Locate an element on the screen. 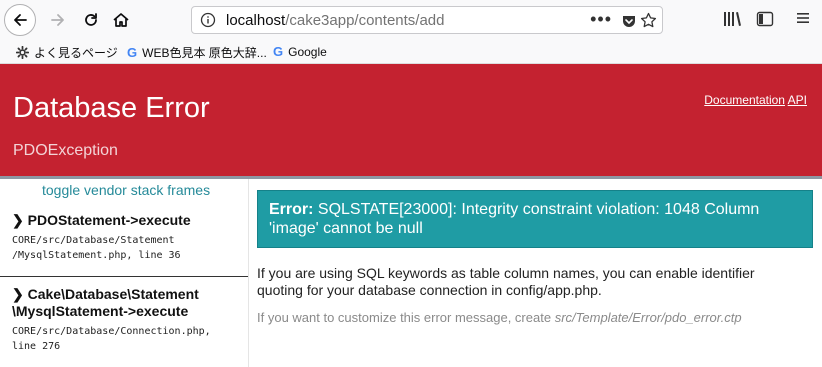 Image resolution: width=822 pixels, height=367 pixels. page-title: Database Error is located at coordinates (111, 108).